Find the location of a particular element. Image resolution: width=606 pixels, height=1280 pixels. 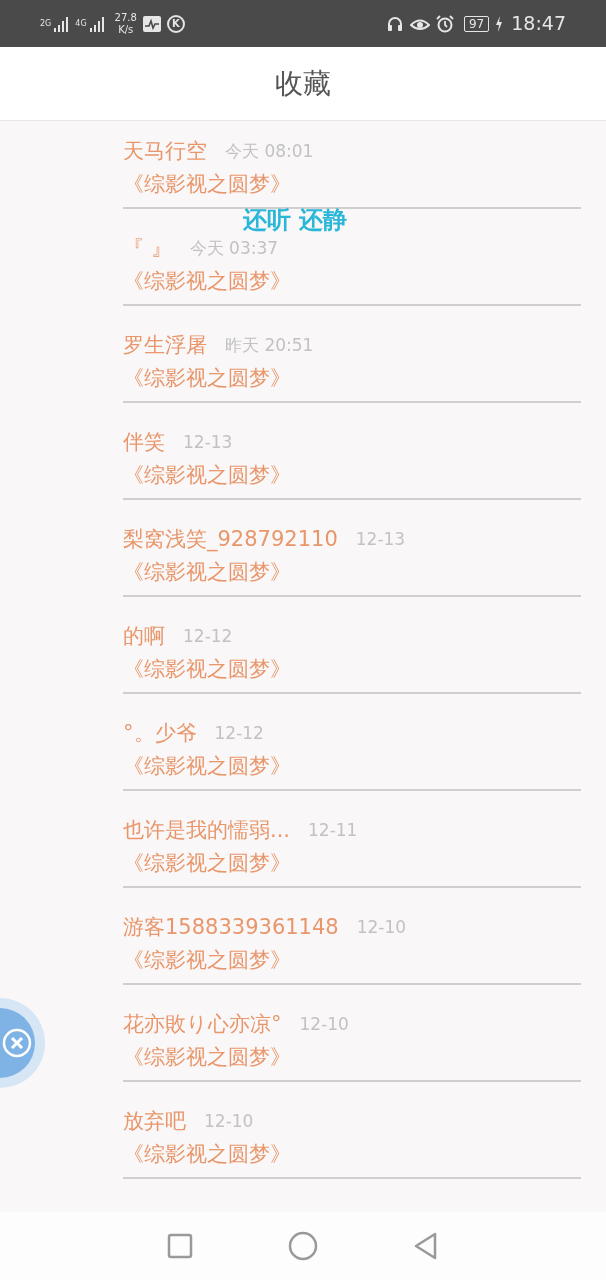

user-name: 的啊 is located at coordinates (144, 637).